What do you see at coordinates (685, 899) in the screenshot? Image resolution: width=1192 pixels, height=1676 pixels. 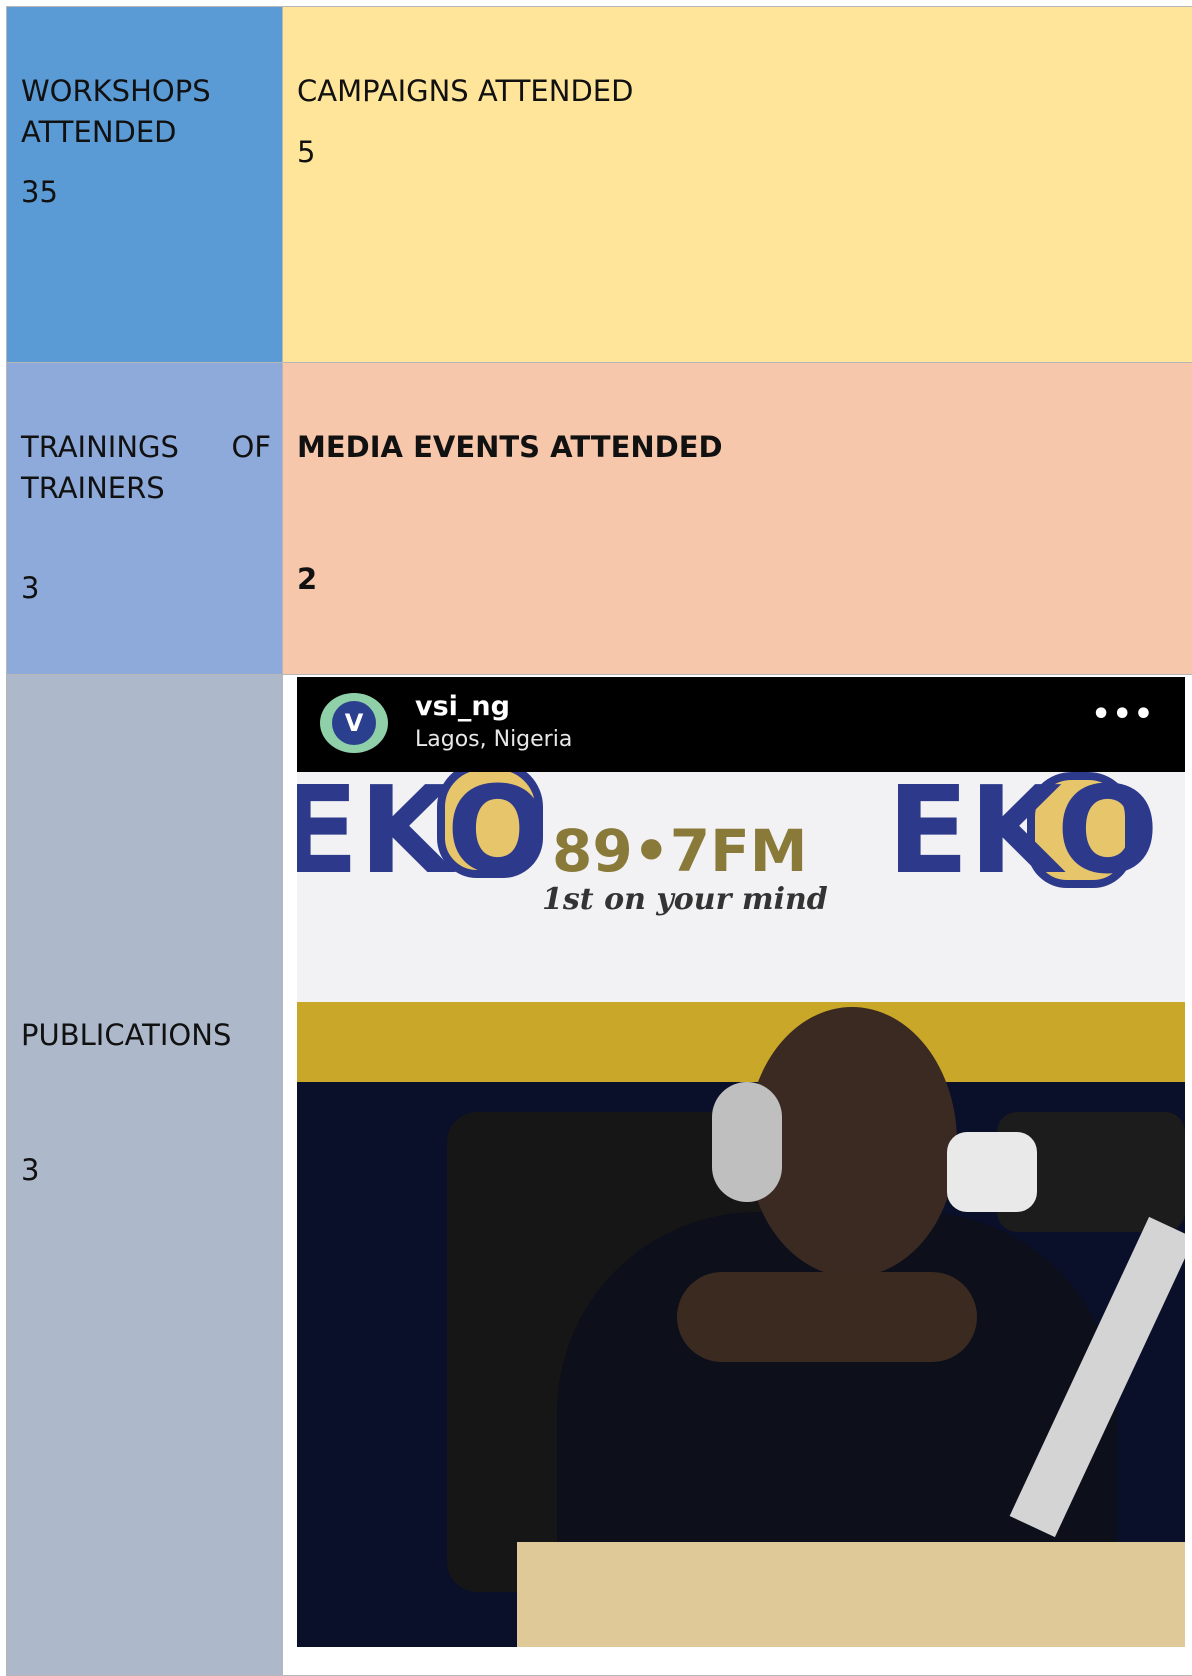 I see `banner-tagline: 1st on your mind` at bounding box center [685, 899].